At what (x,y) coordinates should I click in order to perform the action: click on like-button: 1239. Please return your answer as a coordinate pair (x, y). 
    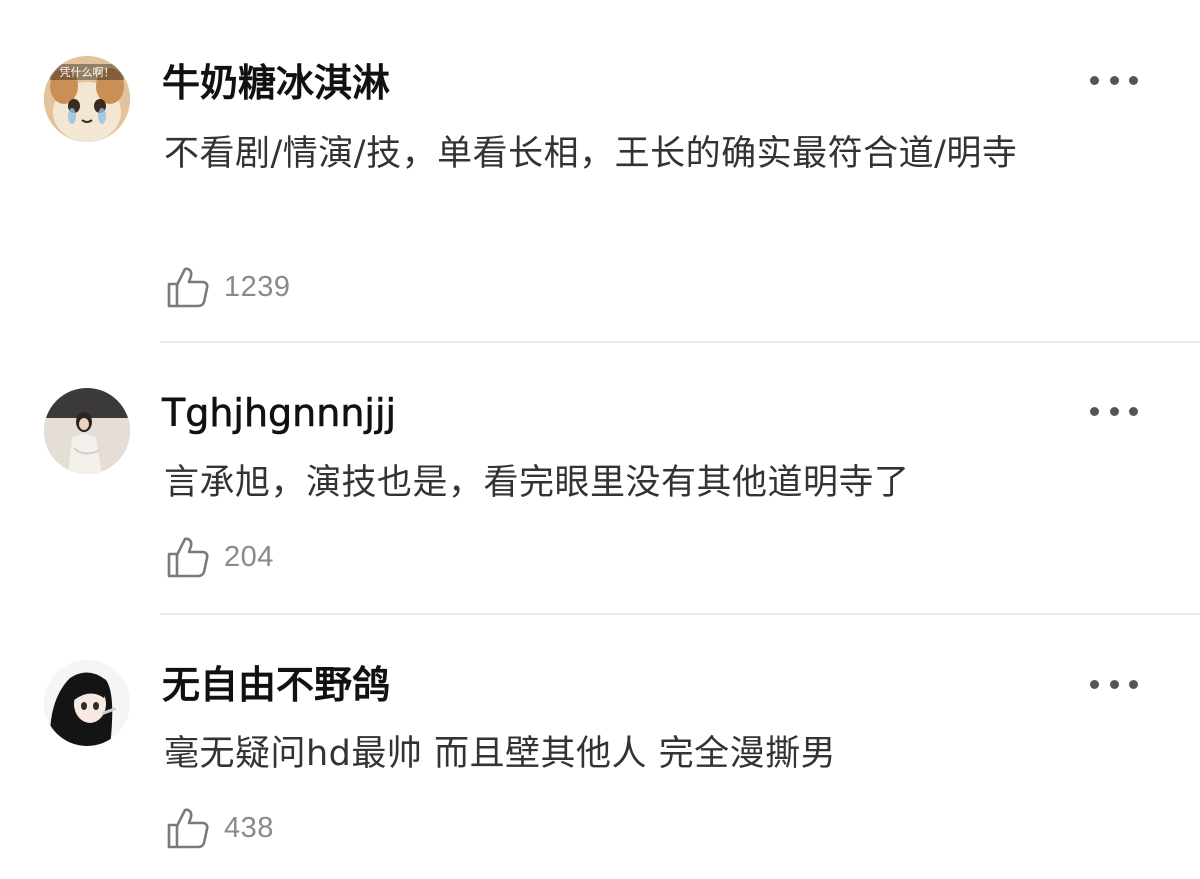
    Looking at the image, I should click on (228, 287).